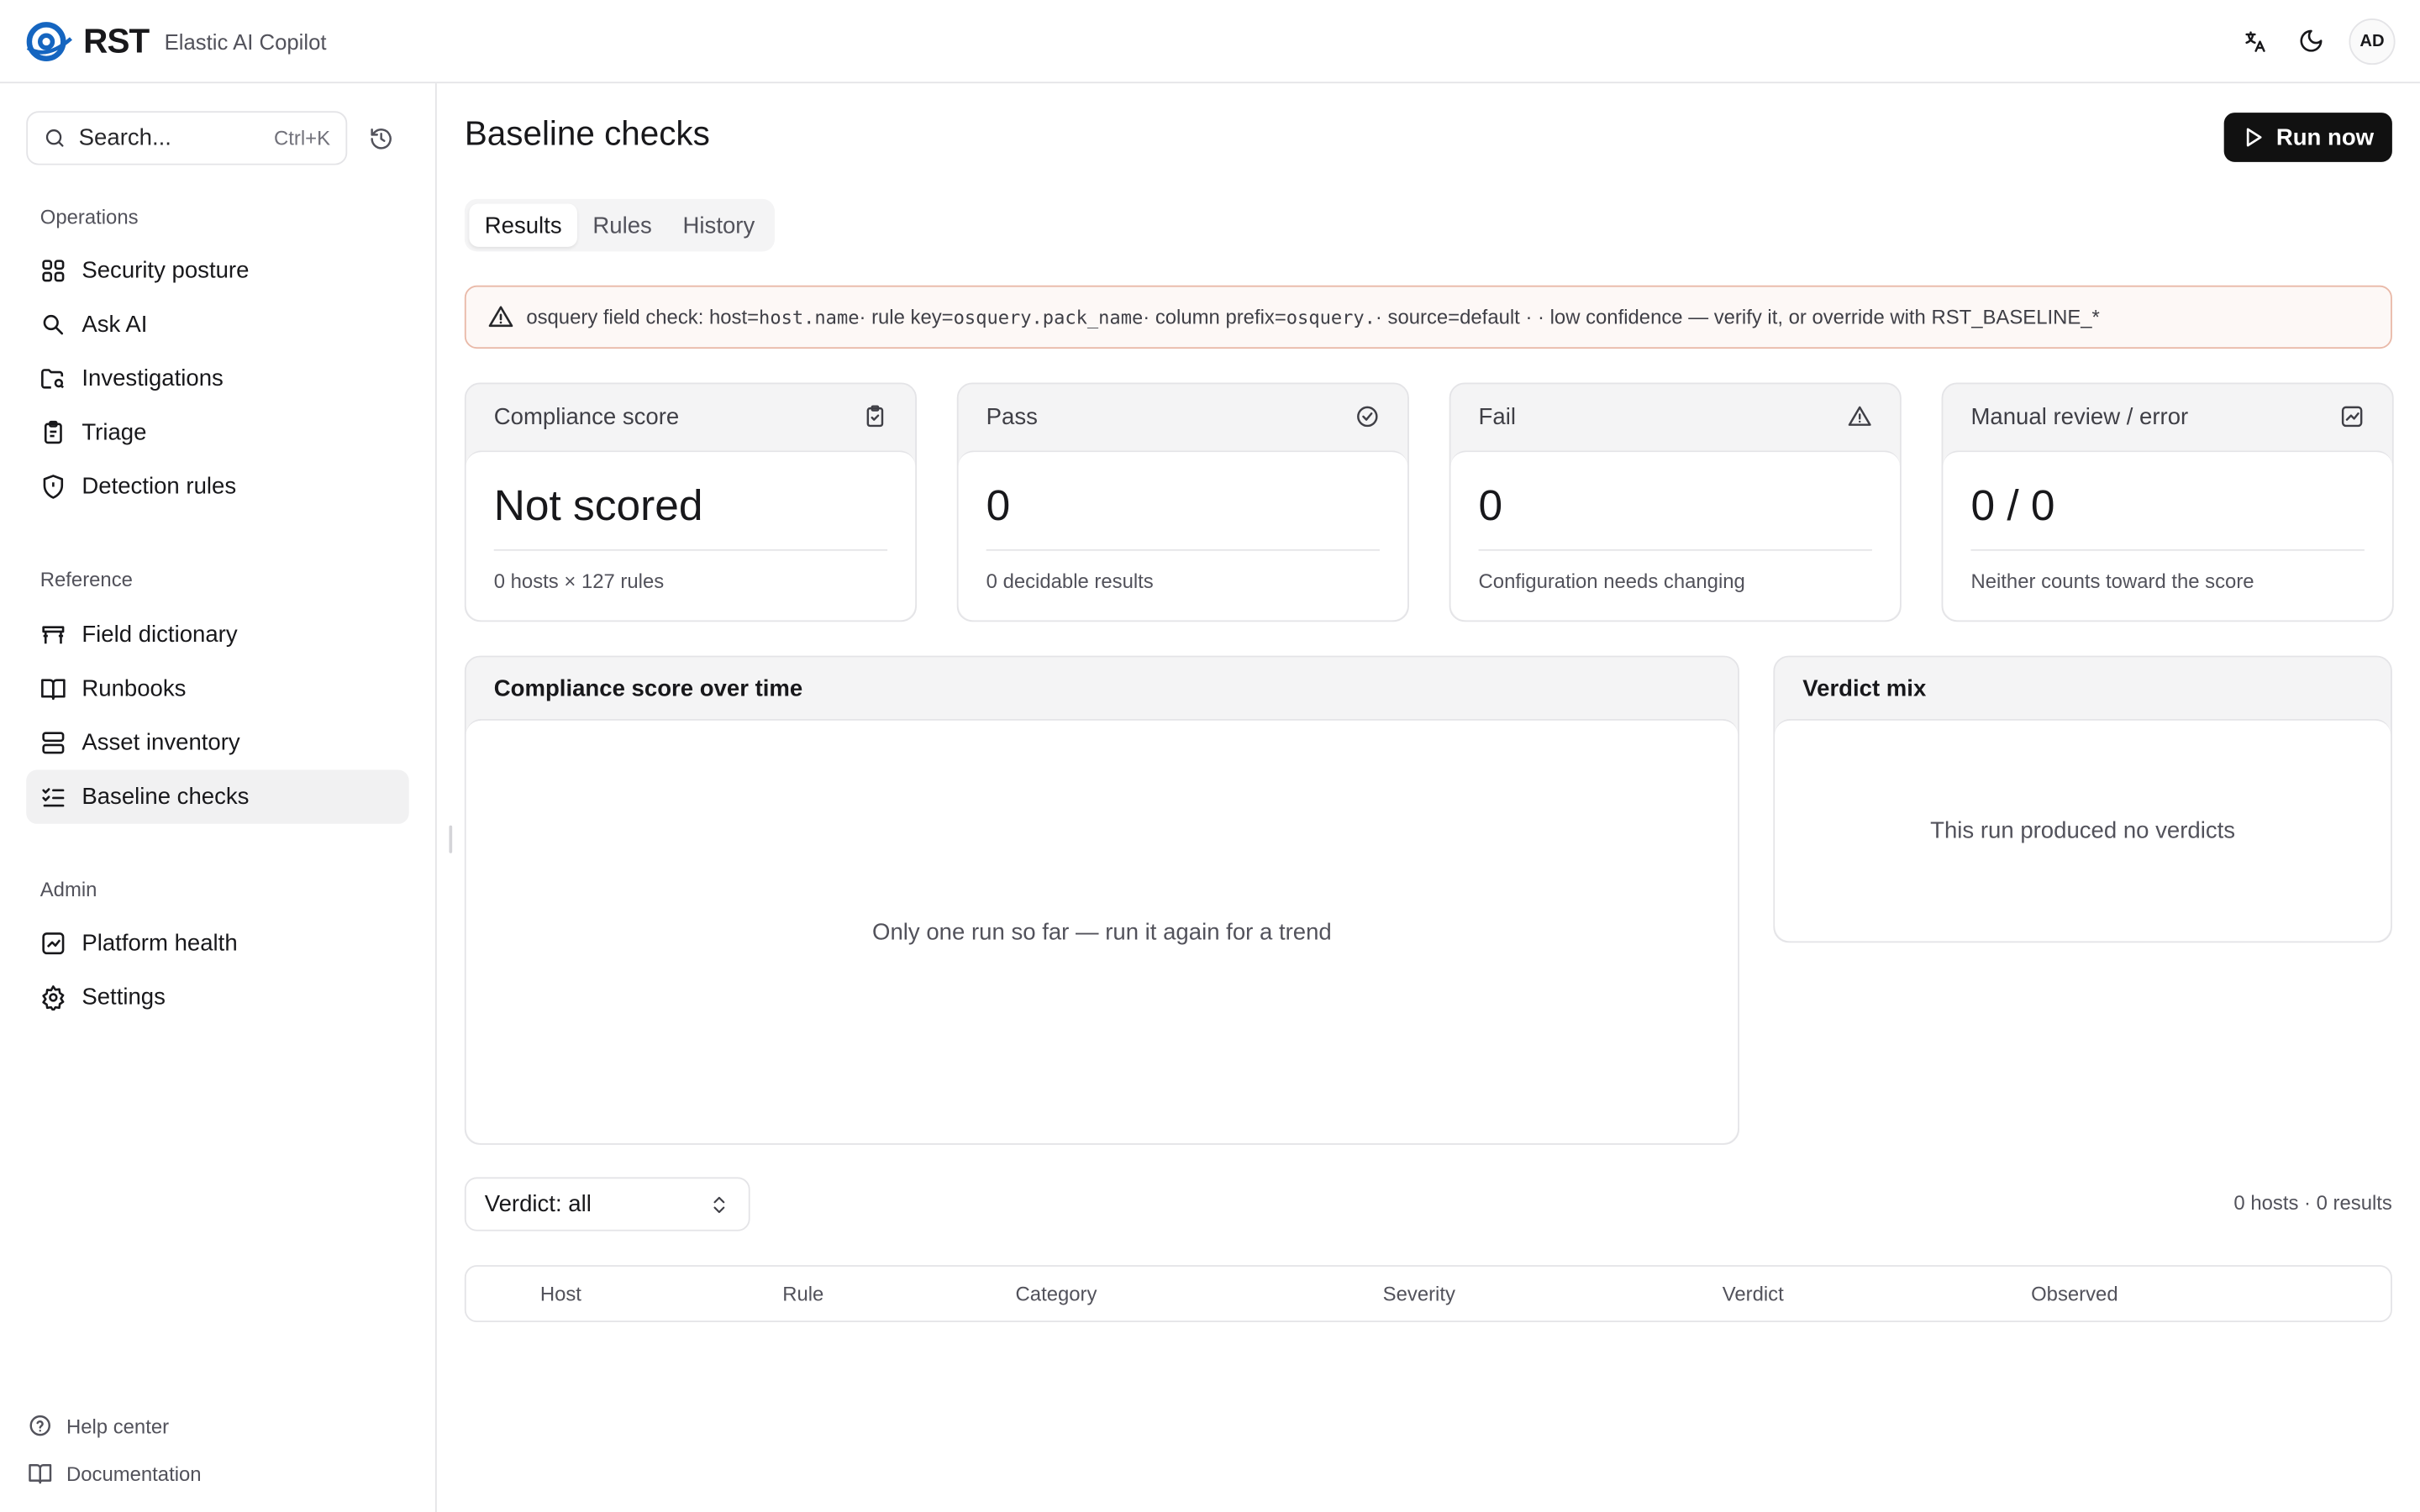 This screenshot has width=2420, height=1512. I want to click on search-shortcut: Ctrl+K, so click(302, 138).